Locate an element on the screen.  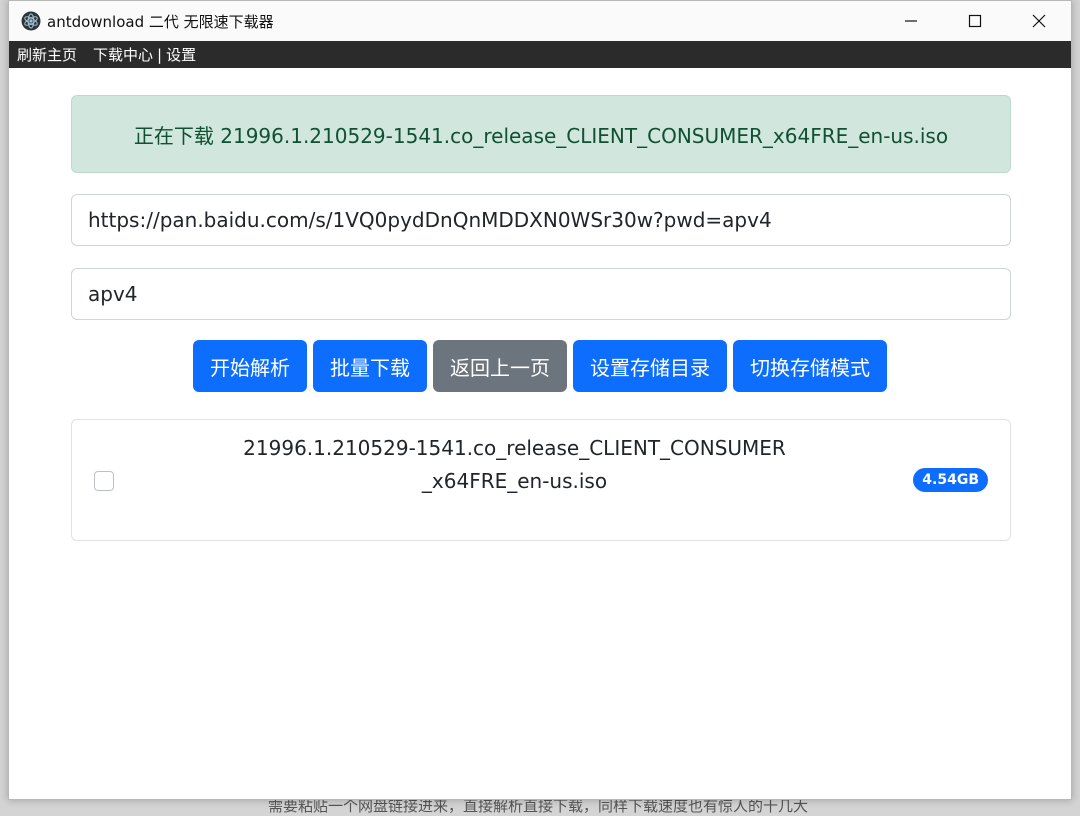
close-button is located at coordinates (1039, 21).